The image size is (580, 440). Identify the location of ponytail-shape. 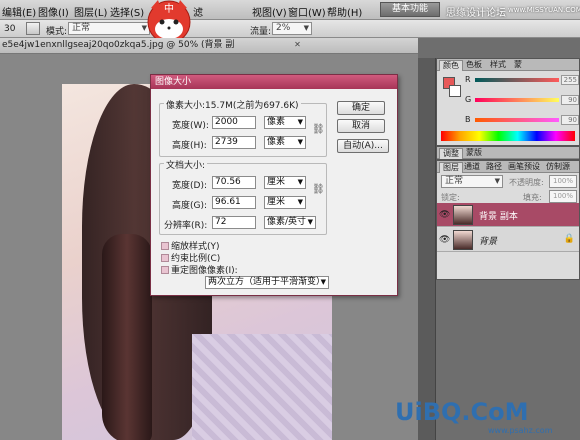
(127, 337).